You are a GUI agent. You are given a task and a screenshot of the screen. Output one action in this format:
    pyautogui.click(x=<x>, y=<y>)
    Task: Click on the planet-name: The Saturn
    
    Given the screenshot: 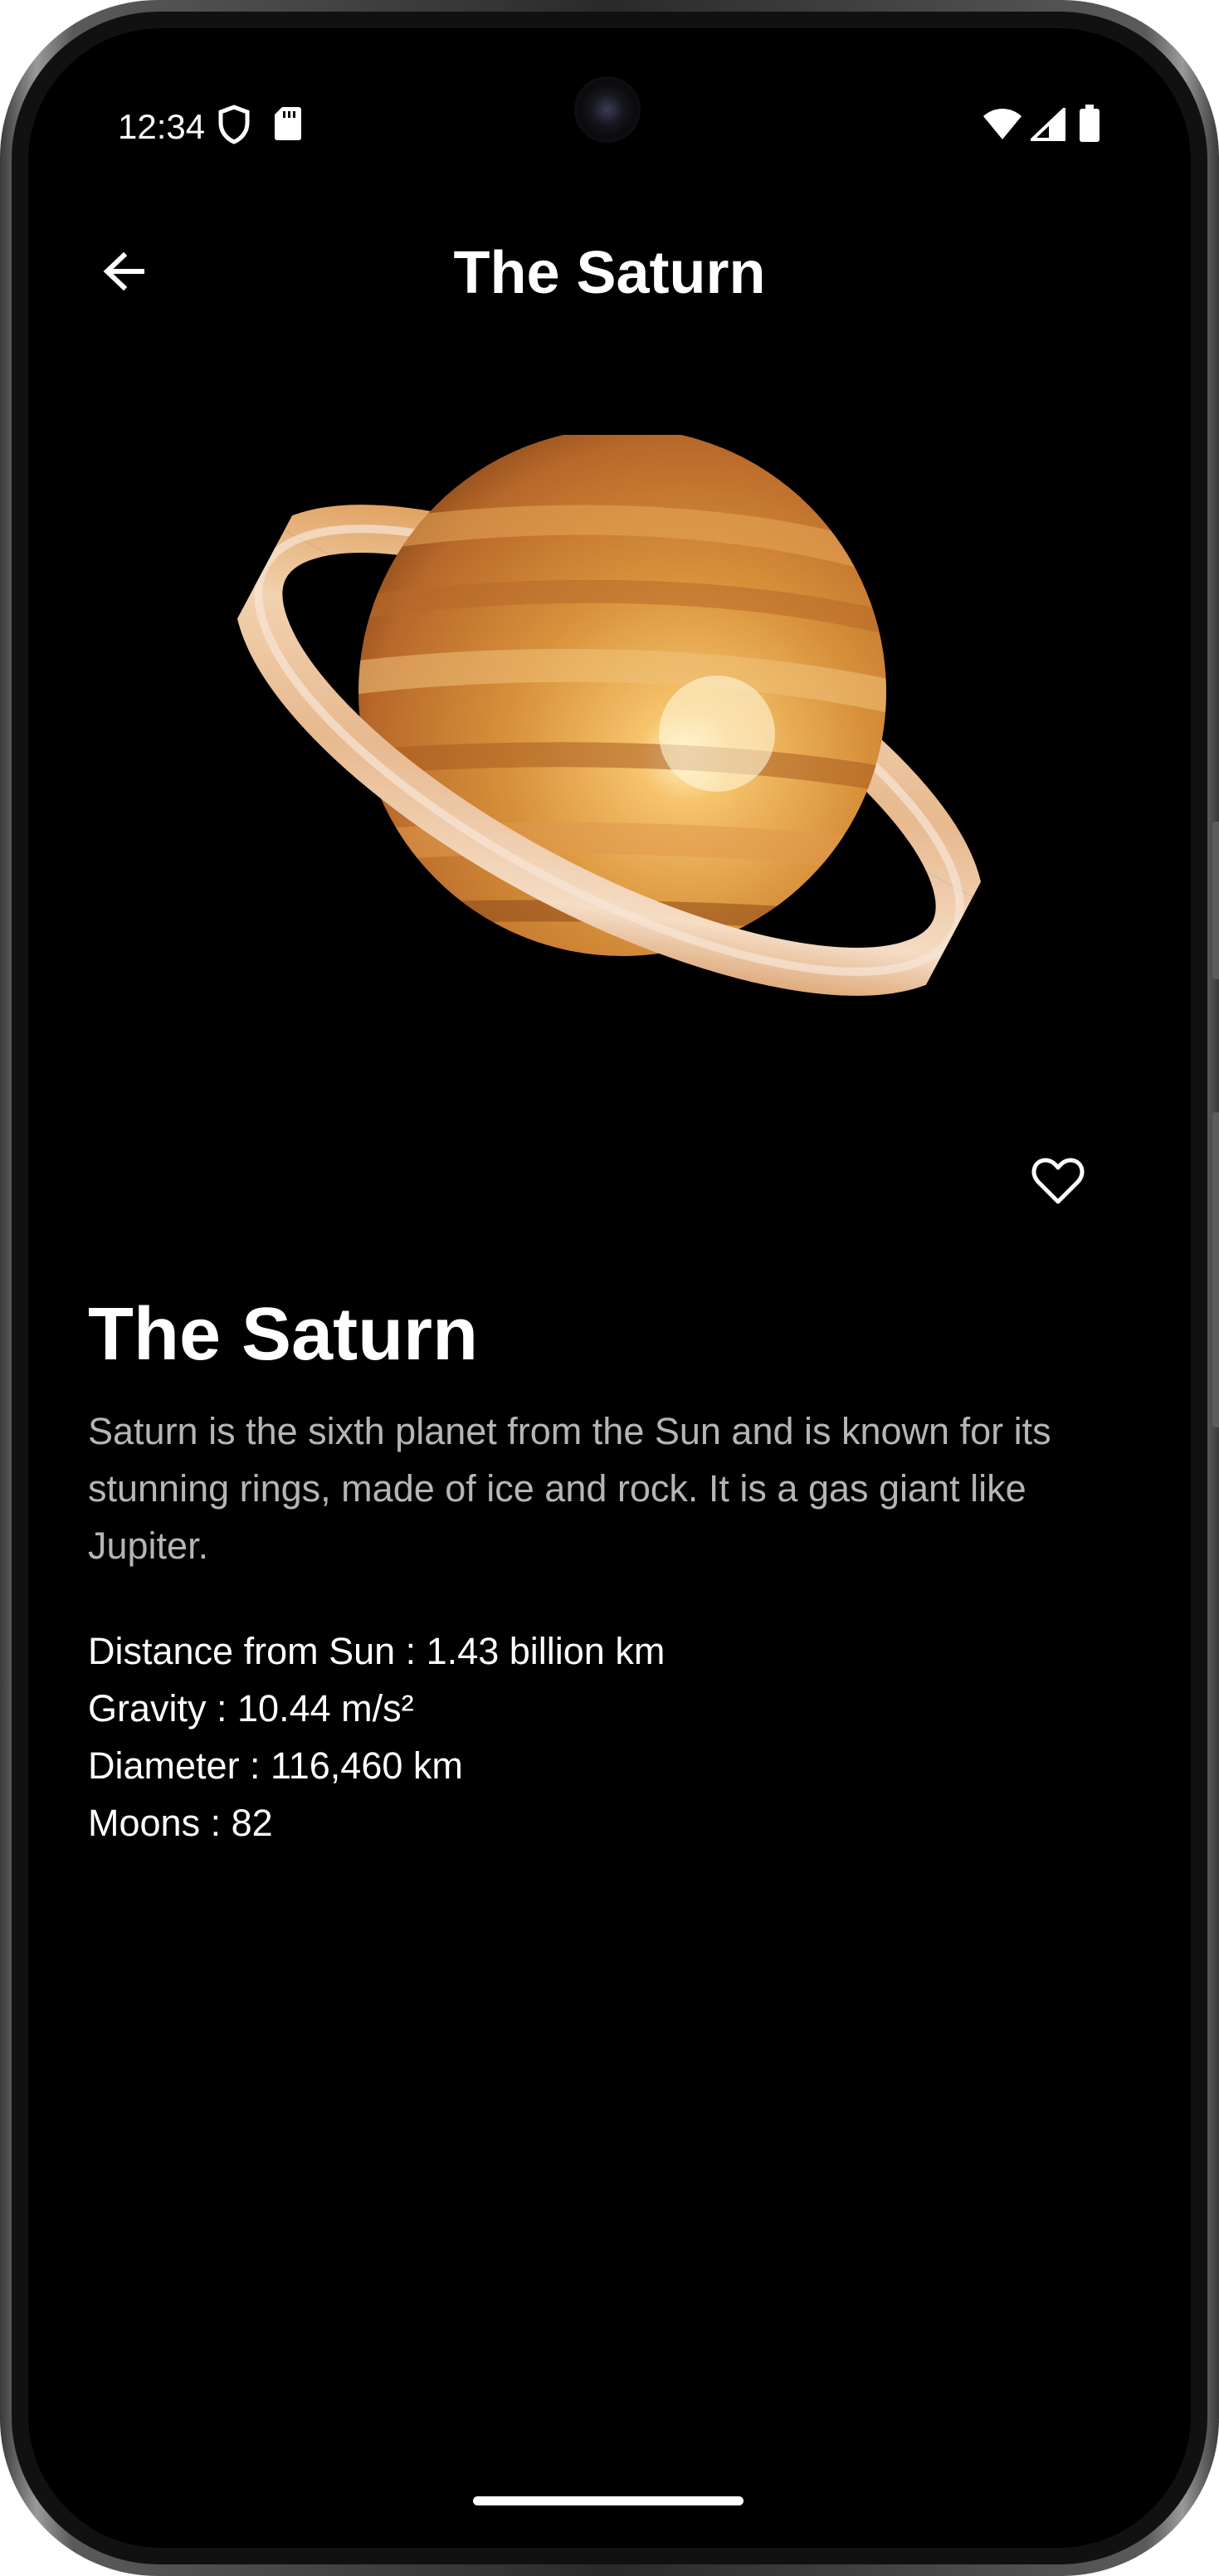 What is the action you would take?
    pyautogui.click(x=284, y=1334)
    